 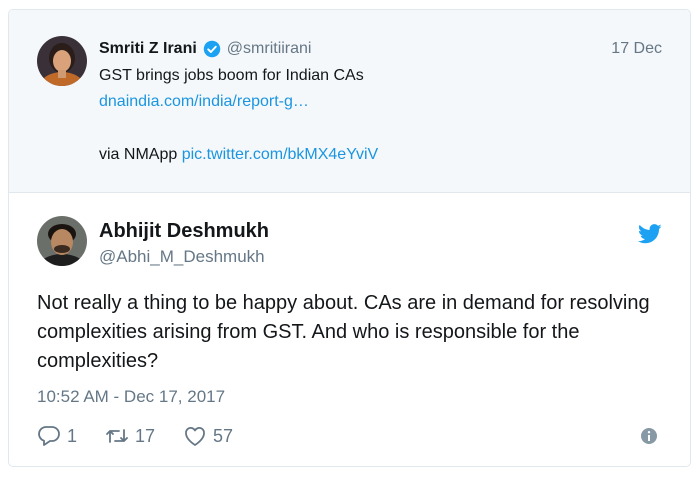 What do you see at coordinates (145, 435) in the screenshot?
I see `retweet-count: 17` at bounding box center [145, 435].